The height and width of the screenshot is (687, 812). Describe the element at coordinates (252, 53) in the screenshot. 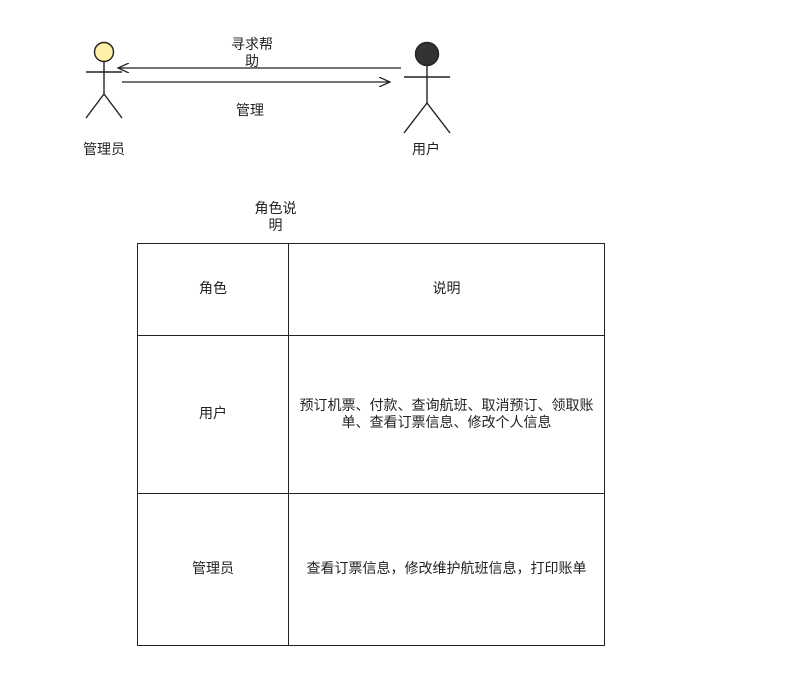

I see `help-arrow-label: 寻求帮助` at that location.